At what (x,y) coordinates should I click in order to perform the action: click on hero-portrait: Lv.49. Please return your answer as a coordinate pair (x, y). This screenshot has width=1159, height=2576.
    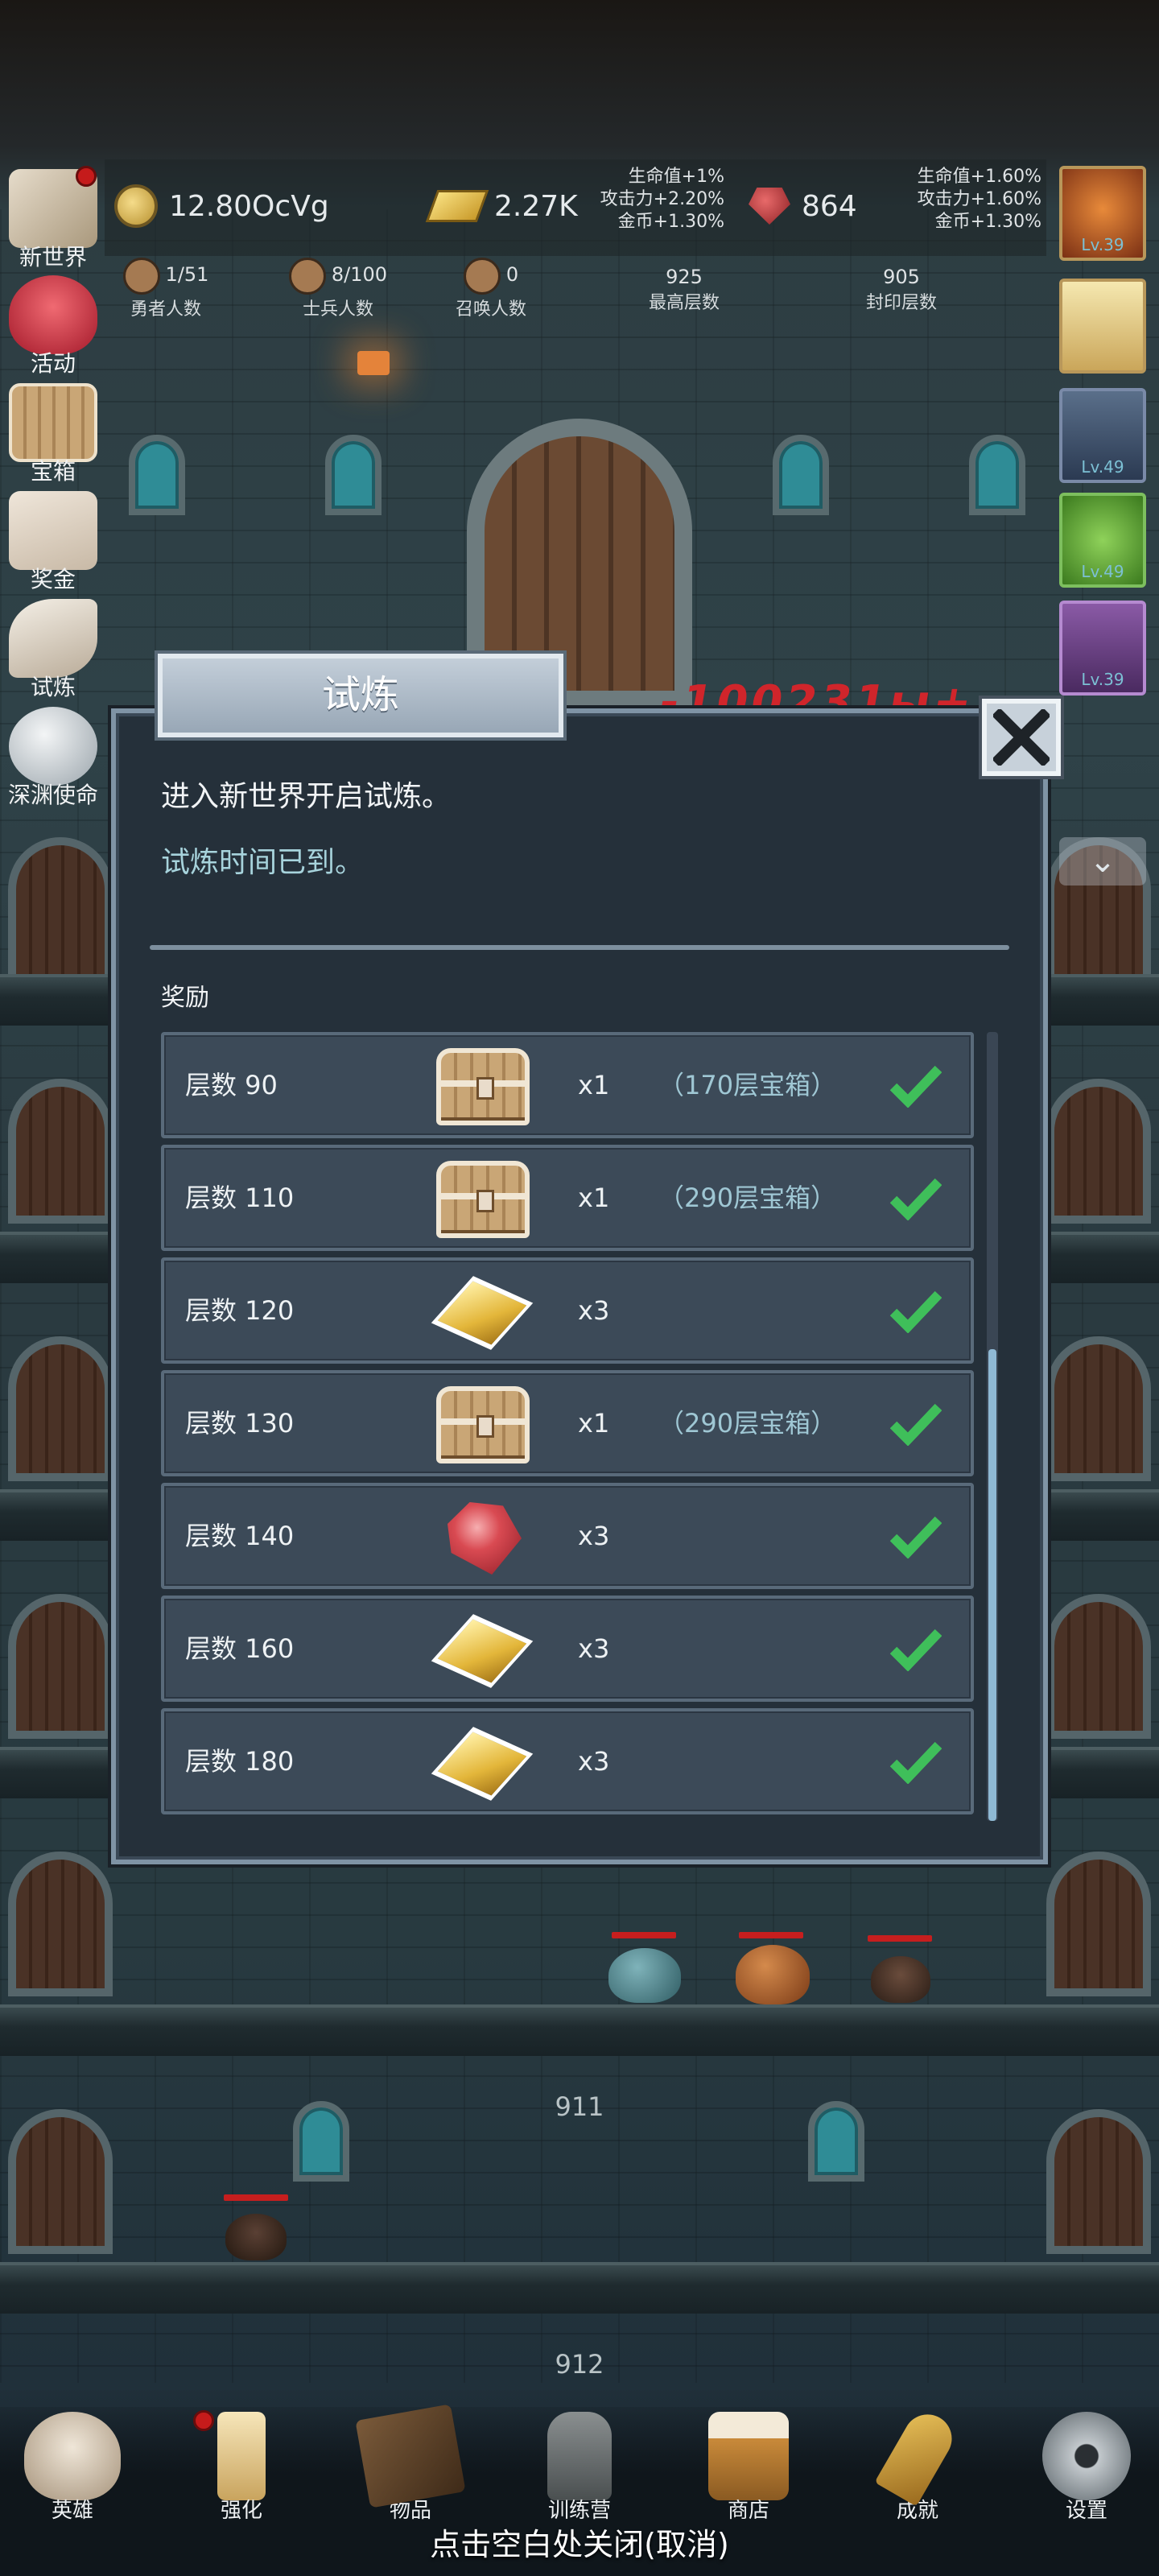
    Looking at the image, I should click on (1102, 435).